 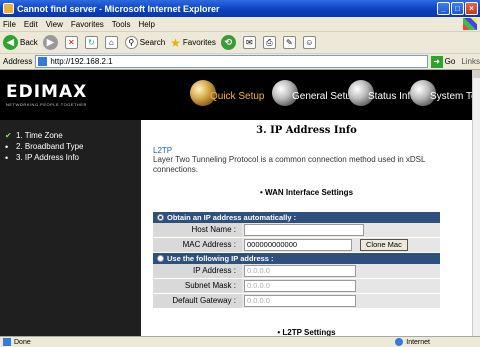 What do you see at coordinates (50, 146) in the screenshot?
I see `sidebar-item-label: 2. Broadband Type` at bounding box center [50, 146].